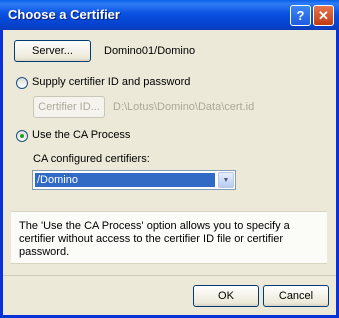  What do you see at coordinates (81, 135) in the screenshot?
I see `use-ca-process-label: Use the CA Process` at bounding box center [81, 135].